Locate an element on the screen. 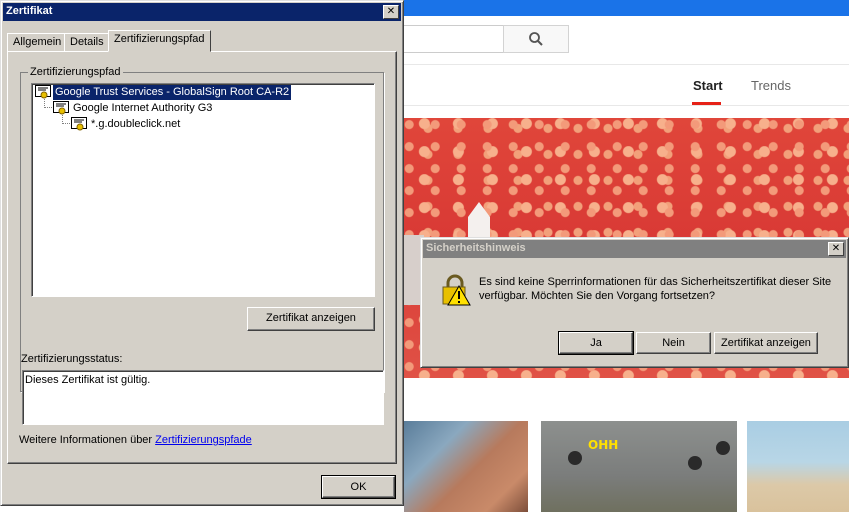 The height and width of the screenshot is (512, 849). no-button: Nein is located at coordinates (673, 343).